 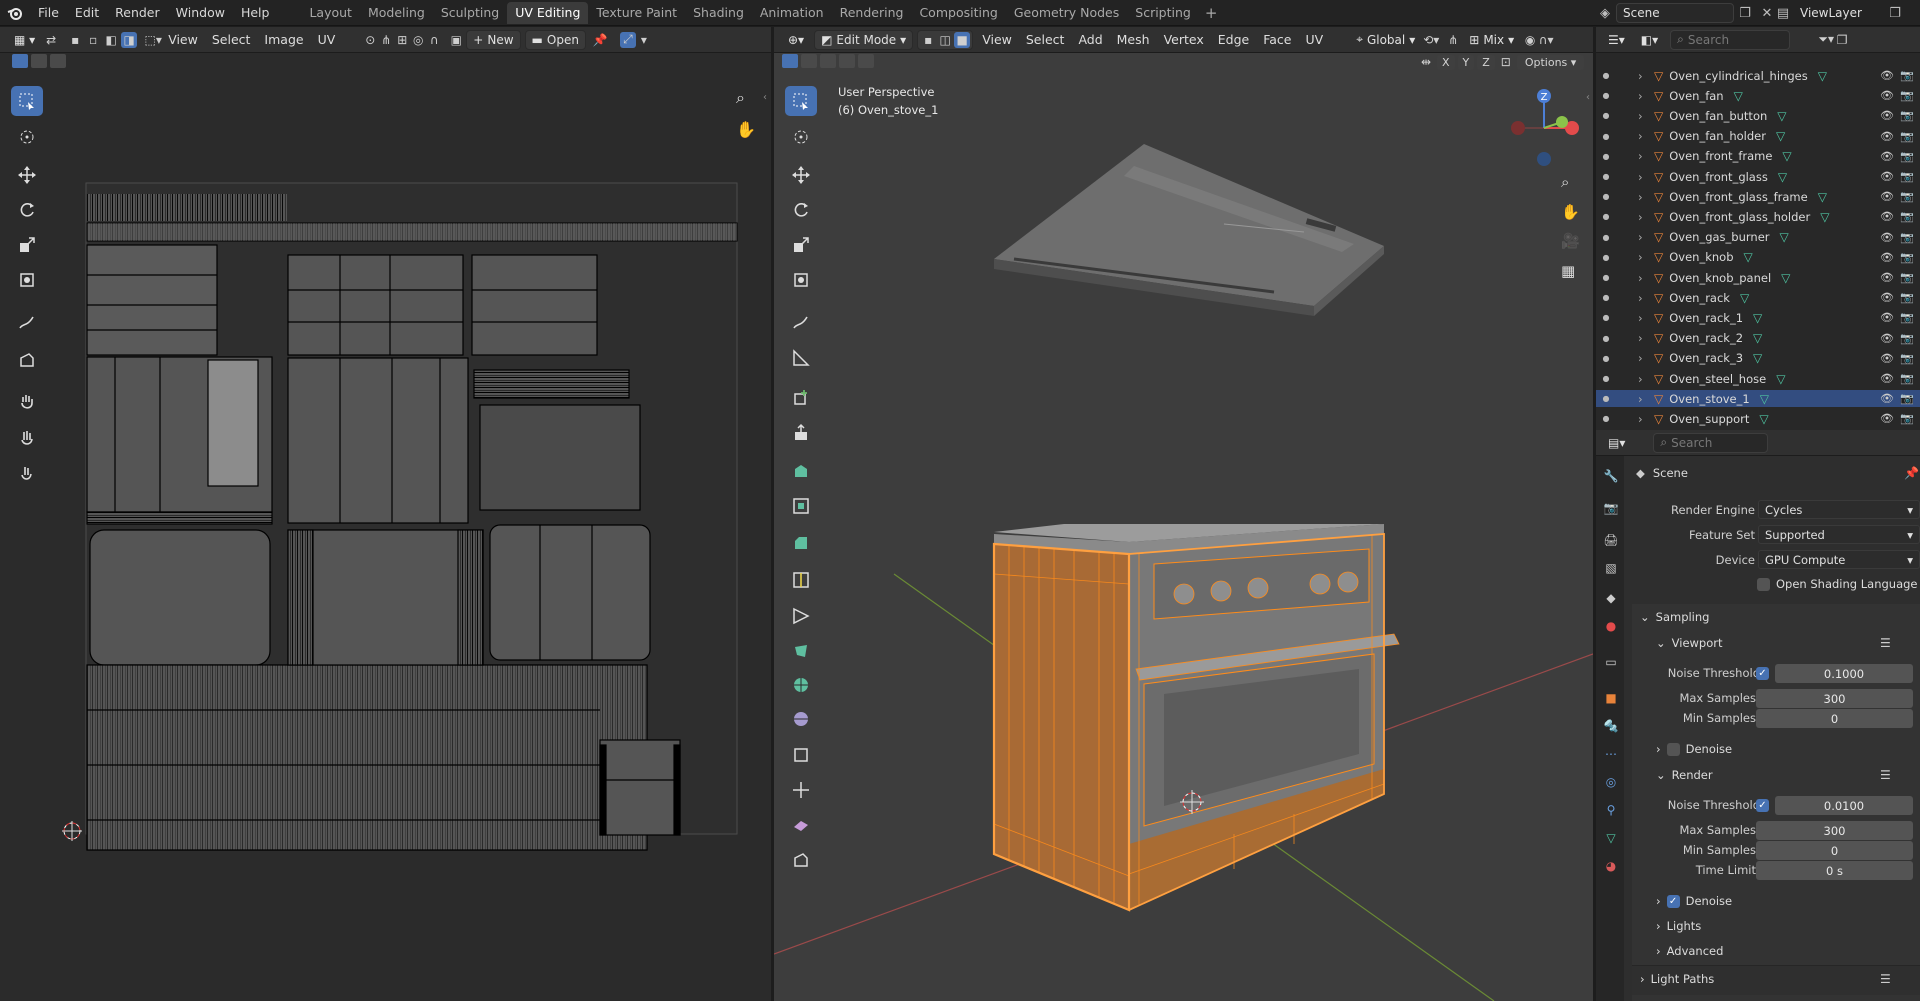 What do you see at coordinates (470, 13) in the screenshot?
I see `tab-sculpting: Sculpting` at bounding box center [470, 13].